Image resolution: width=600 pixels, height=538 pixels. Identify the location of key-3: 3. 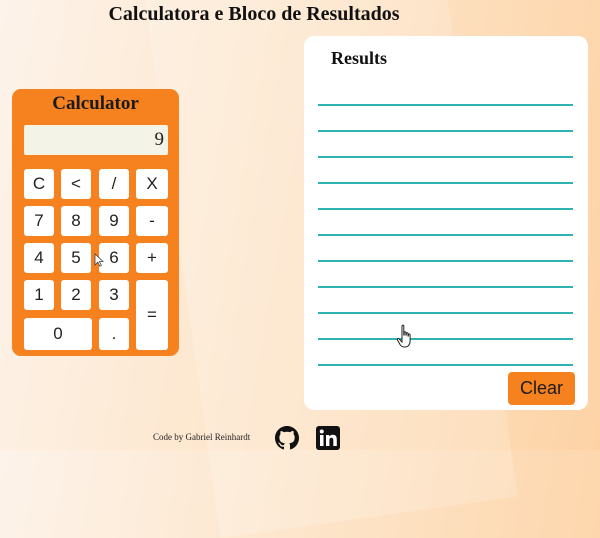
(114, 295).